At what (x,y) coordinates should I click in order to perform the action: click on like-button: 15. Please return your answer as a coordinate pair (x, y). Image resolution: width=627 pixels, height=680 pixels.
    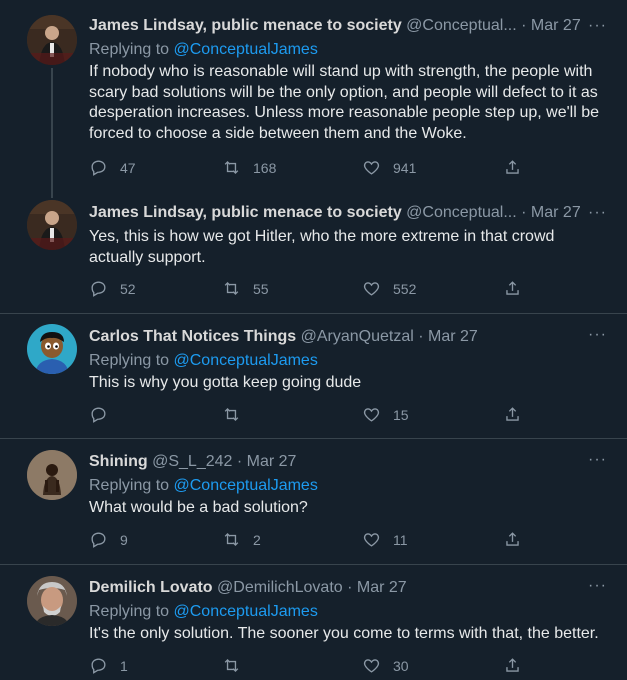
    Looking at the image, I should click on (385, 414).